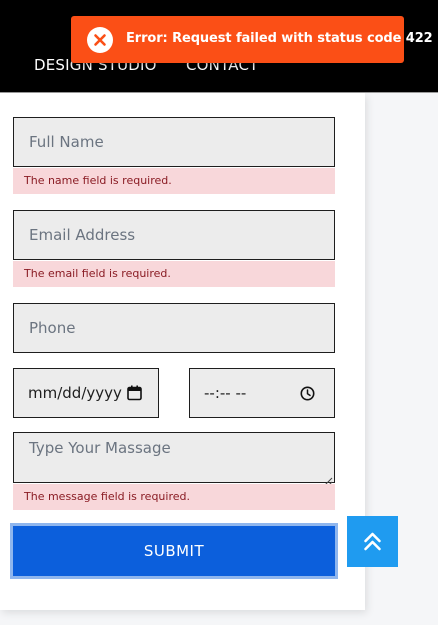 This screenshot has height=625, width=438. I want to click on double-chevron-up-icon, so click(372, 541).